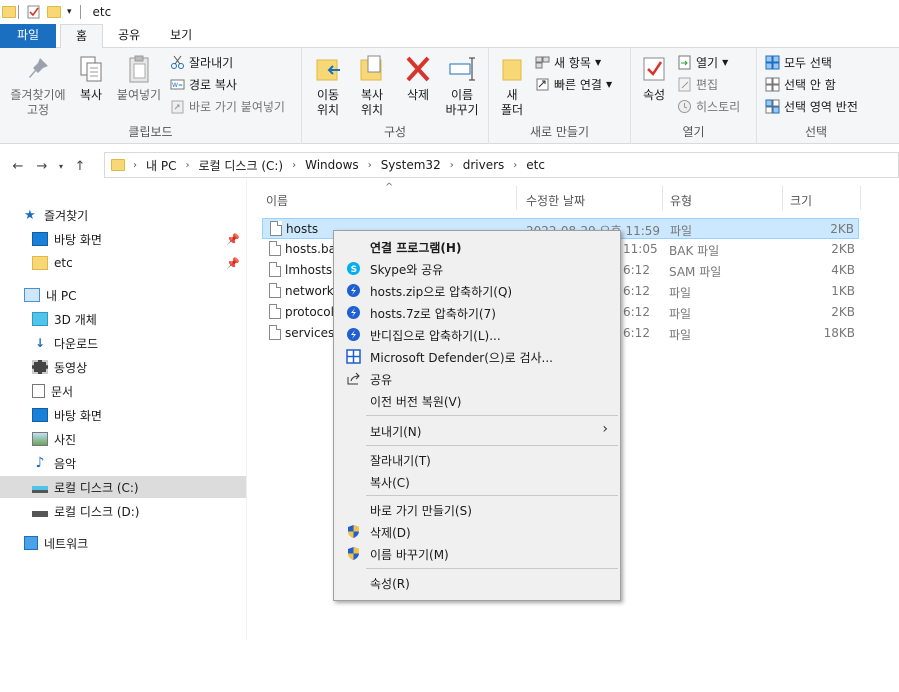  Describe the element at coordinates (418, 78) in the screenshot. I see `delete-button: 삭제` at that location.